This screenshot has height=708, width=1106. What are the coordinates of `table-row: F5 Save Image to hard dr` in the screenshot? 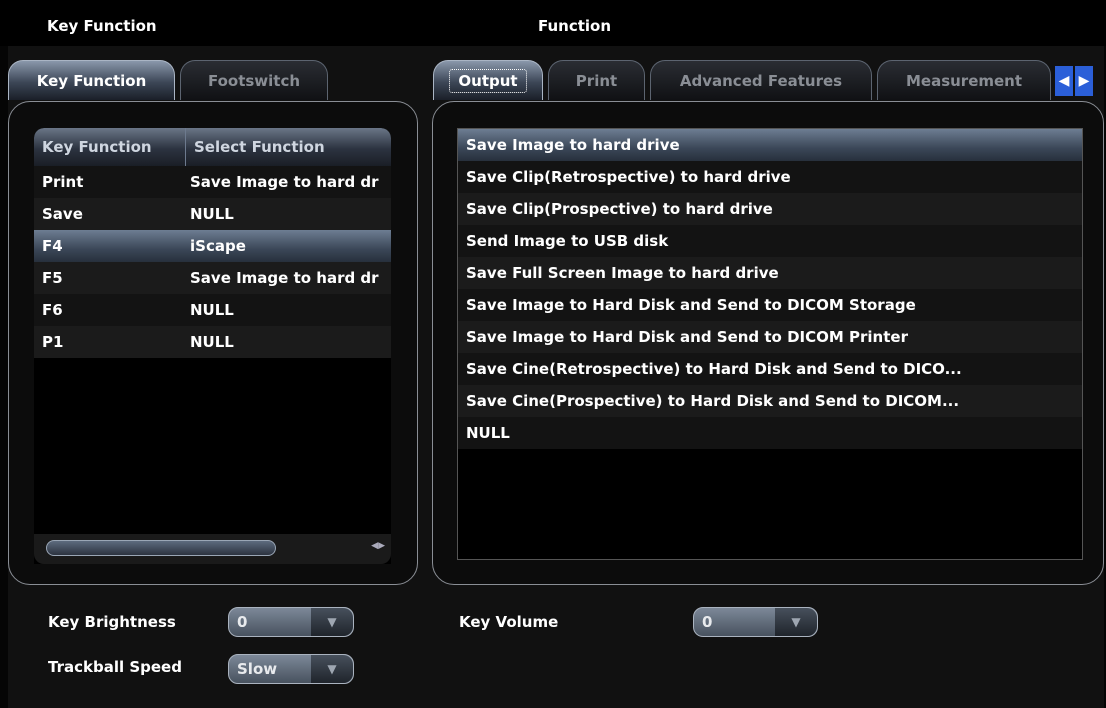 It's located at (212, 278).